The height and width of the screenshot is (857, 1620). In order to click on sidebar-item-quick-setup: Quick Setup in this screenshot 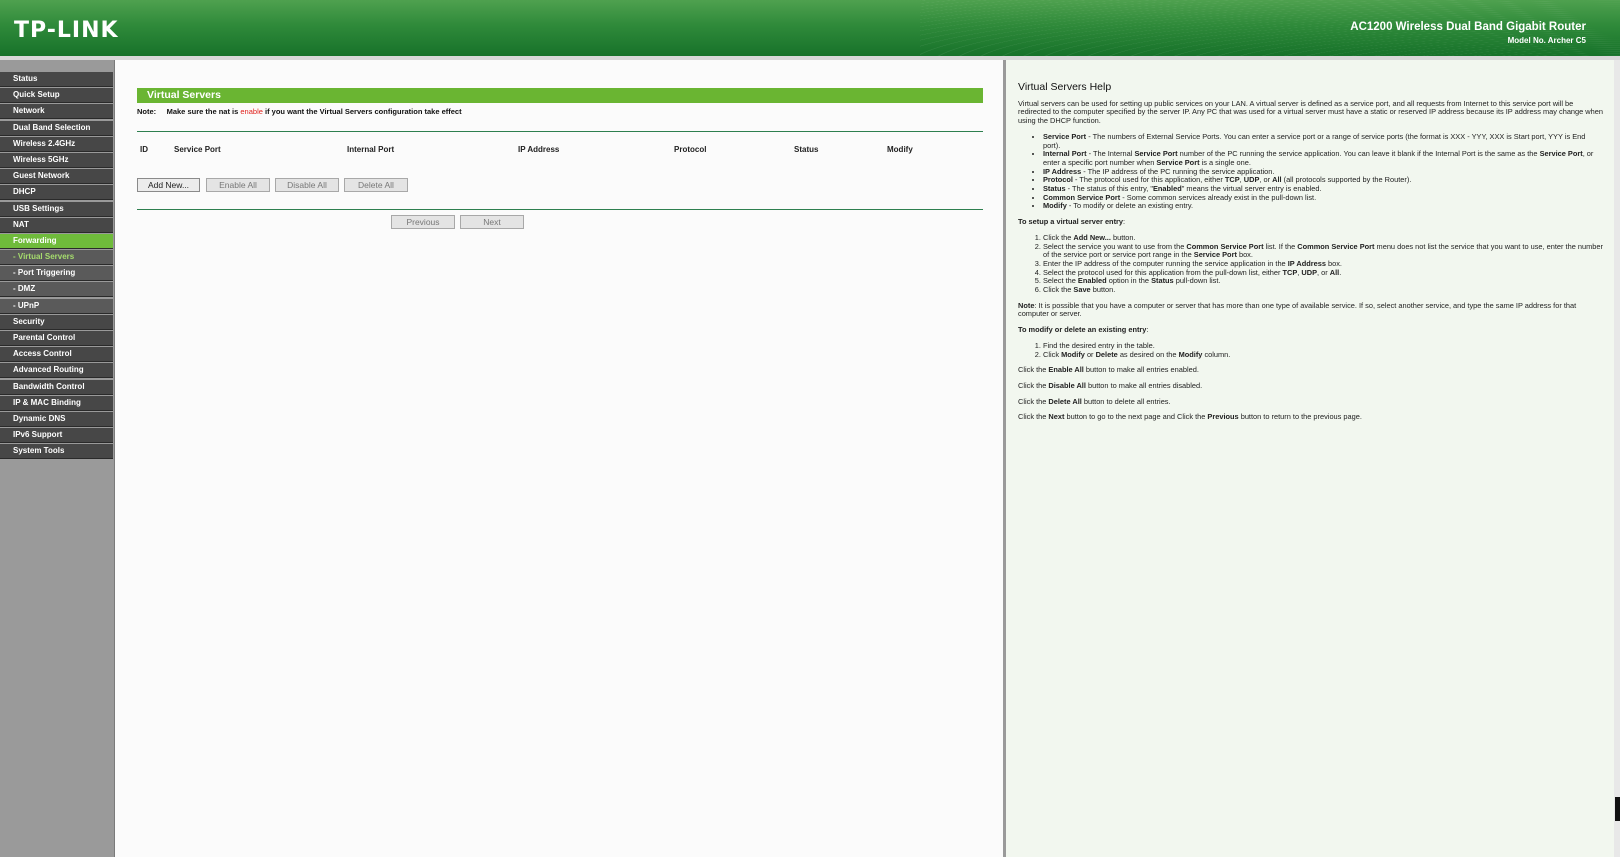, I will do `click(56, 96)`.